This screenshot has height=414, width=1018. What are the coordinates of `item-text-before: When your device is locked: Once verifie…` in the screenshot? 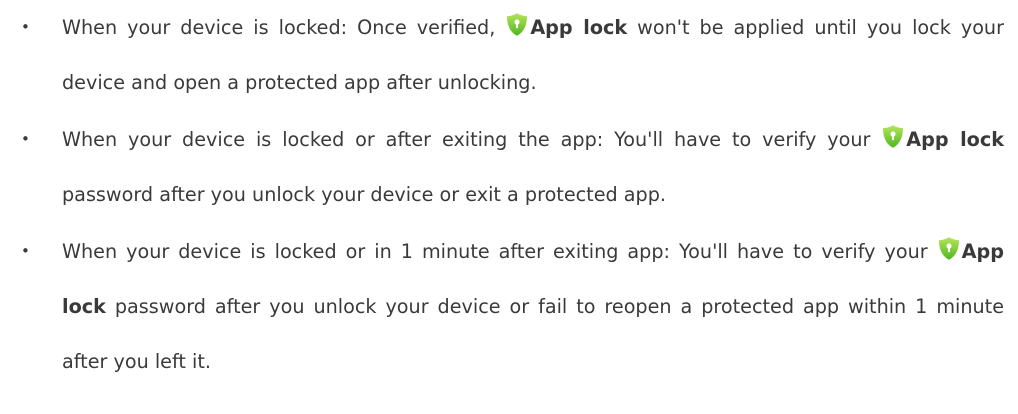 It's located at (284, 27).